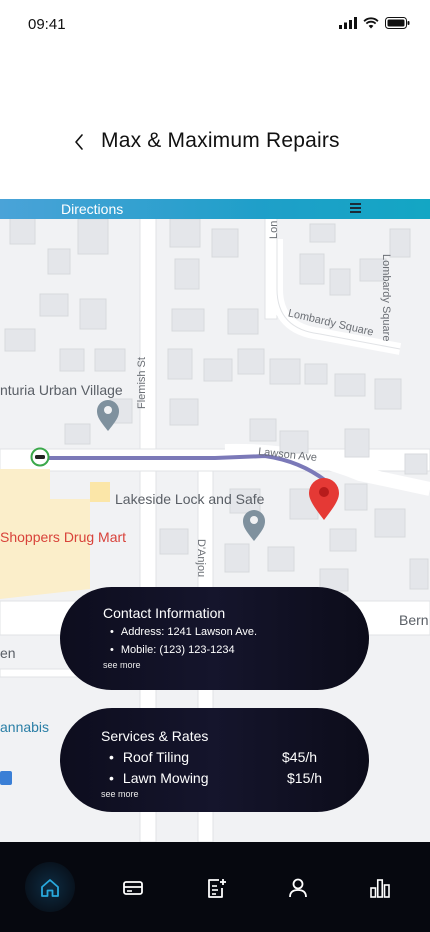 Image resolution: width=430 pixels, height=932 pixels. I want to click on nav-payments, so click(133, 888).